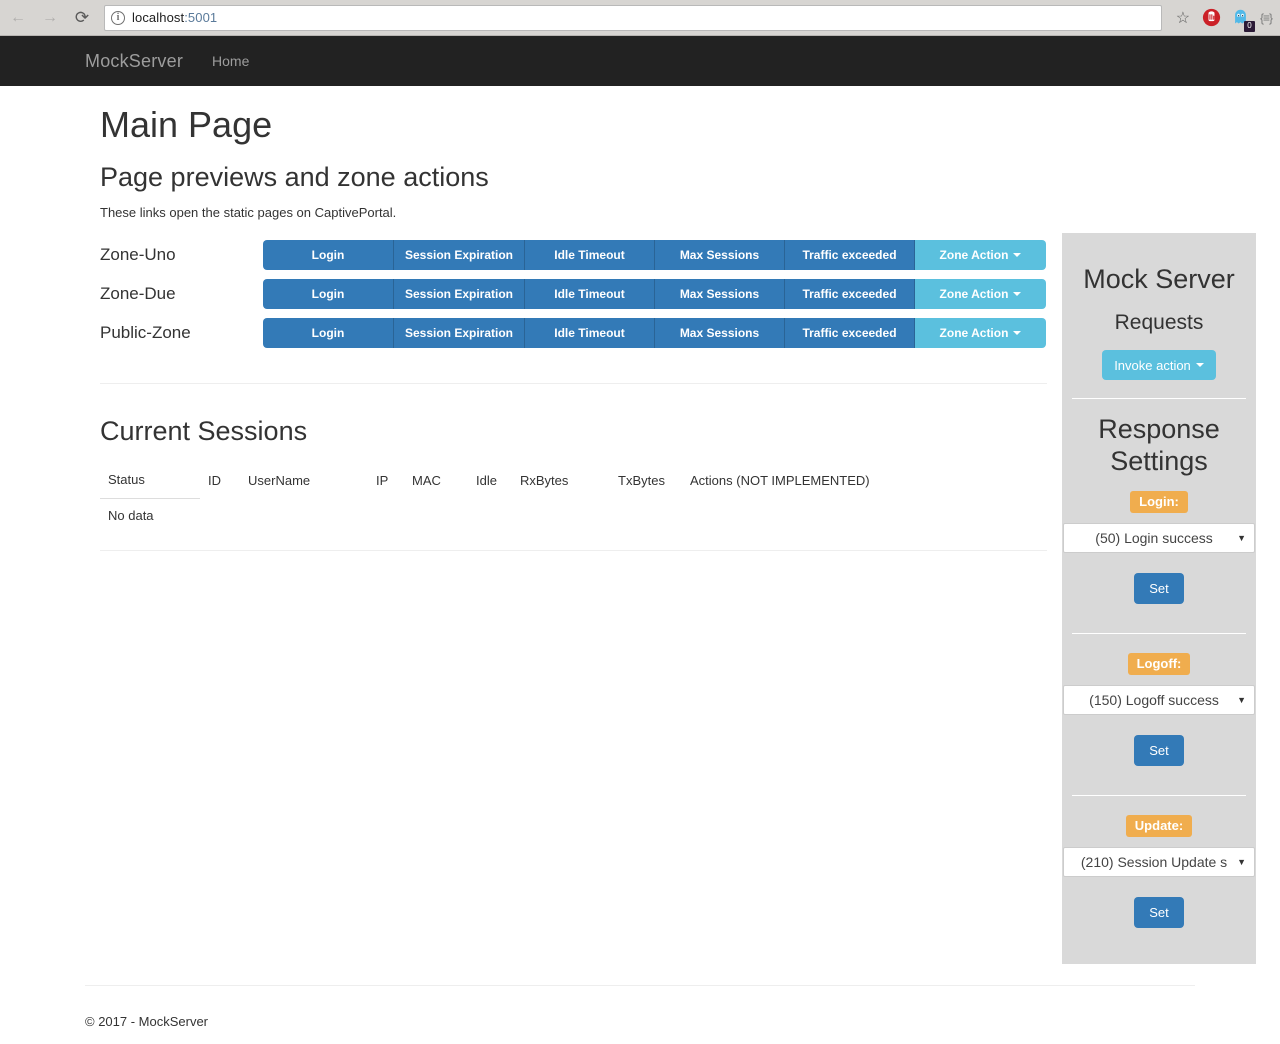 This screenshot has height=1044, width=1280. What do you see at coordinates (1159, 279) in the screenshot?
I see `sidebar-title: Mock Server` at bounding box center [1159, 279].